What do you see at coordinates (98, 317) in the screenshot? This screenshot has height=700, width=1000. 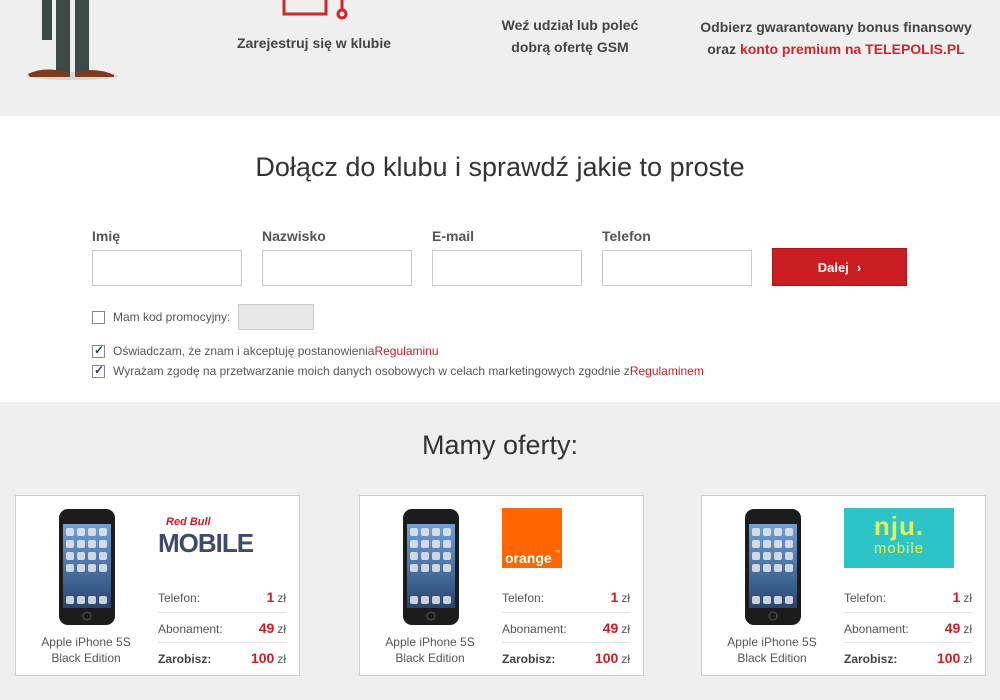 I see `promo-code-checkbox` at bounding box center [98, 317].